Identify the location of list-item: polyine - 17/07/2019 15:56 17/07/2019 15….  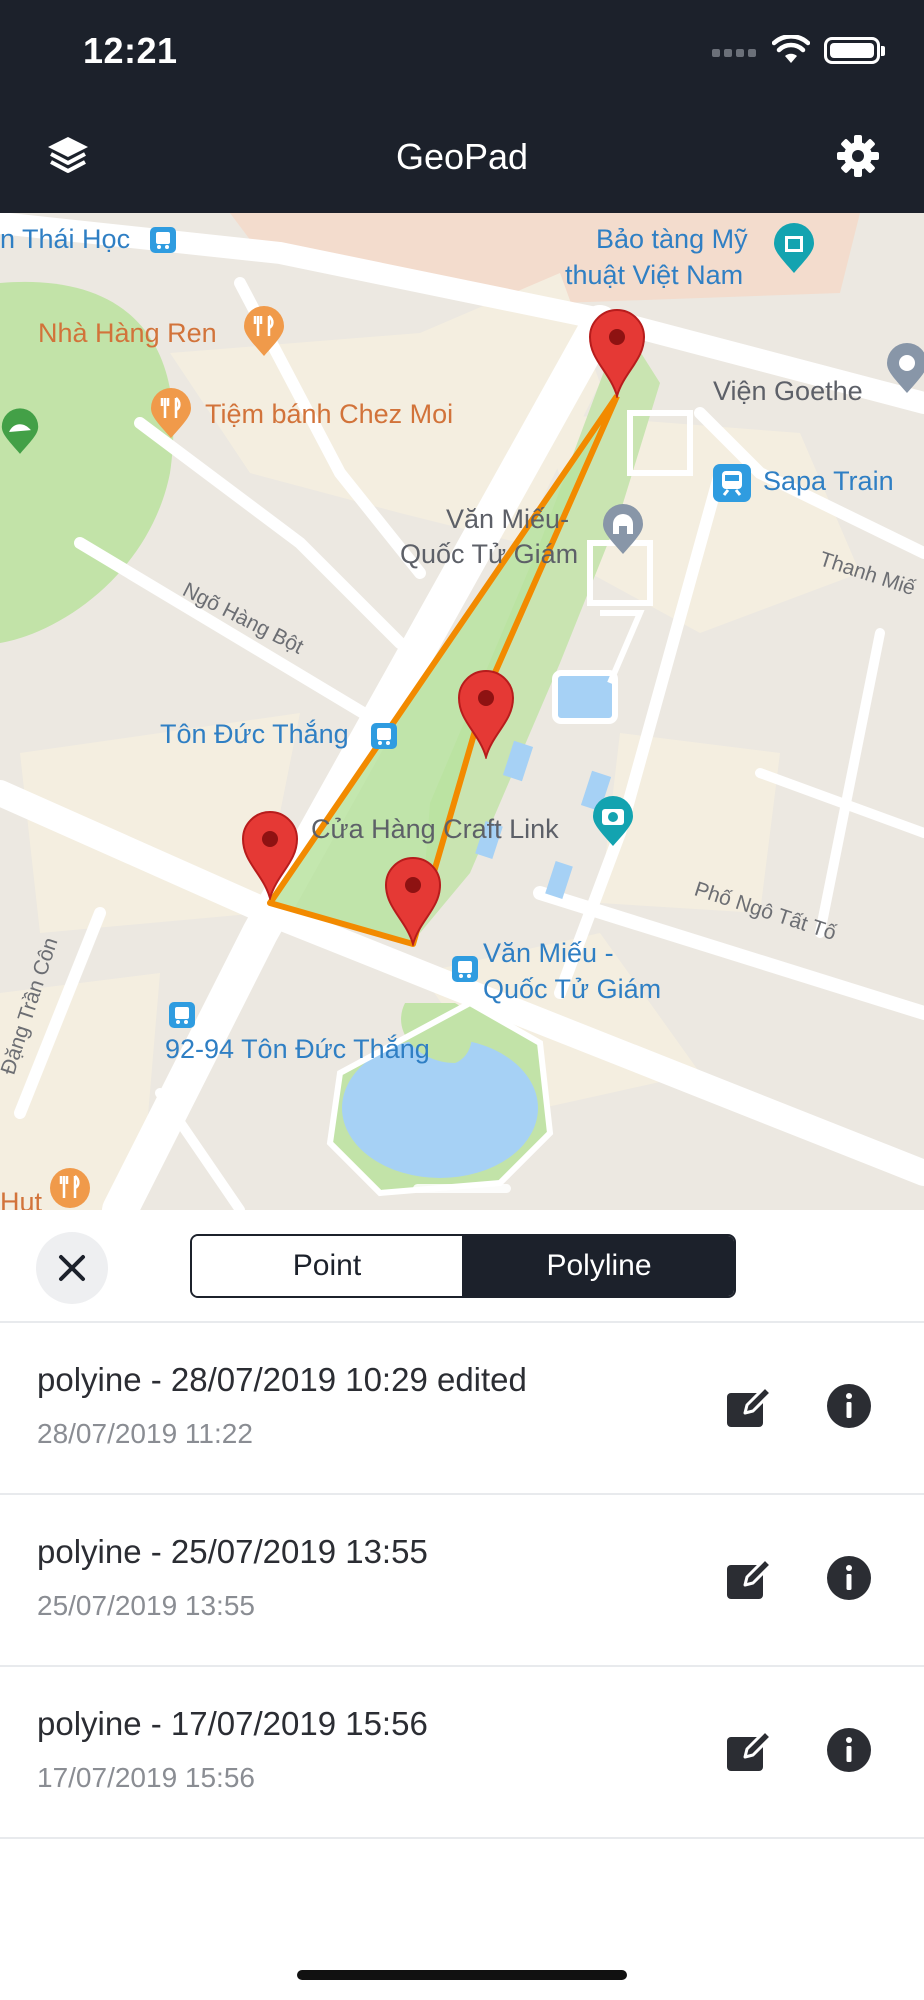
(462, 1753).